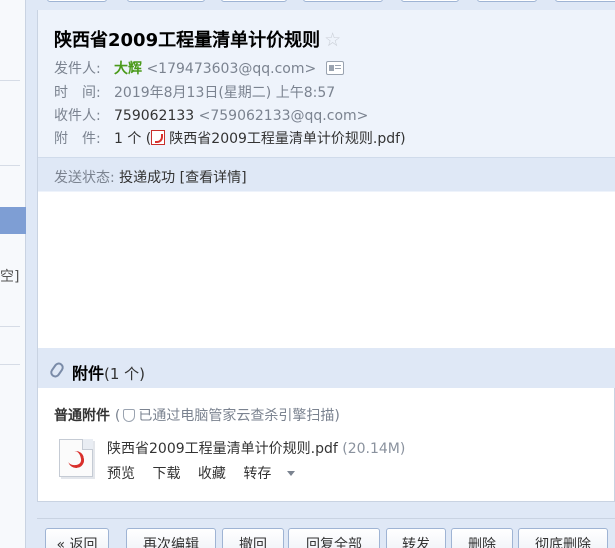 The height and width of the screenshot is (548, 615). I want to click on attachment-kind: 普通附件 ( 已通过电脑管家云查杀引擎扫描), so click(197, 415).